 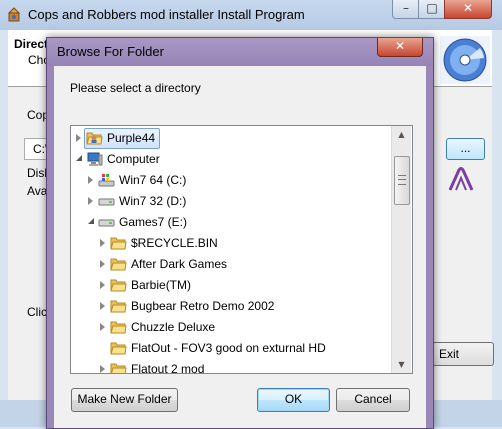 I want to click on tree-item: After Dark Games, so click(x=231, y=264).